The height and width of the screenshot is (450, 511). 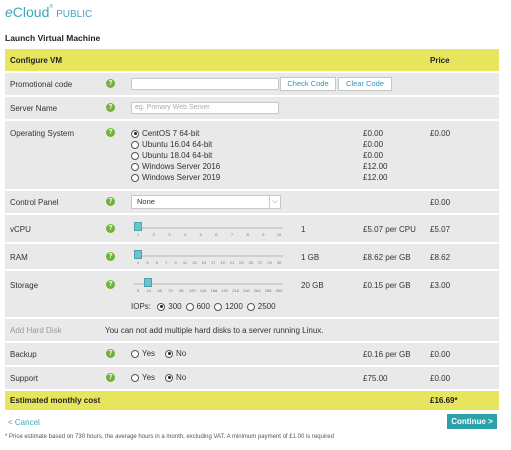 What do you see at coordinates (36, 330) in the screenshot?
I see `add-disk-label: Add Hard Disk` at bounding box center [36, 330].